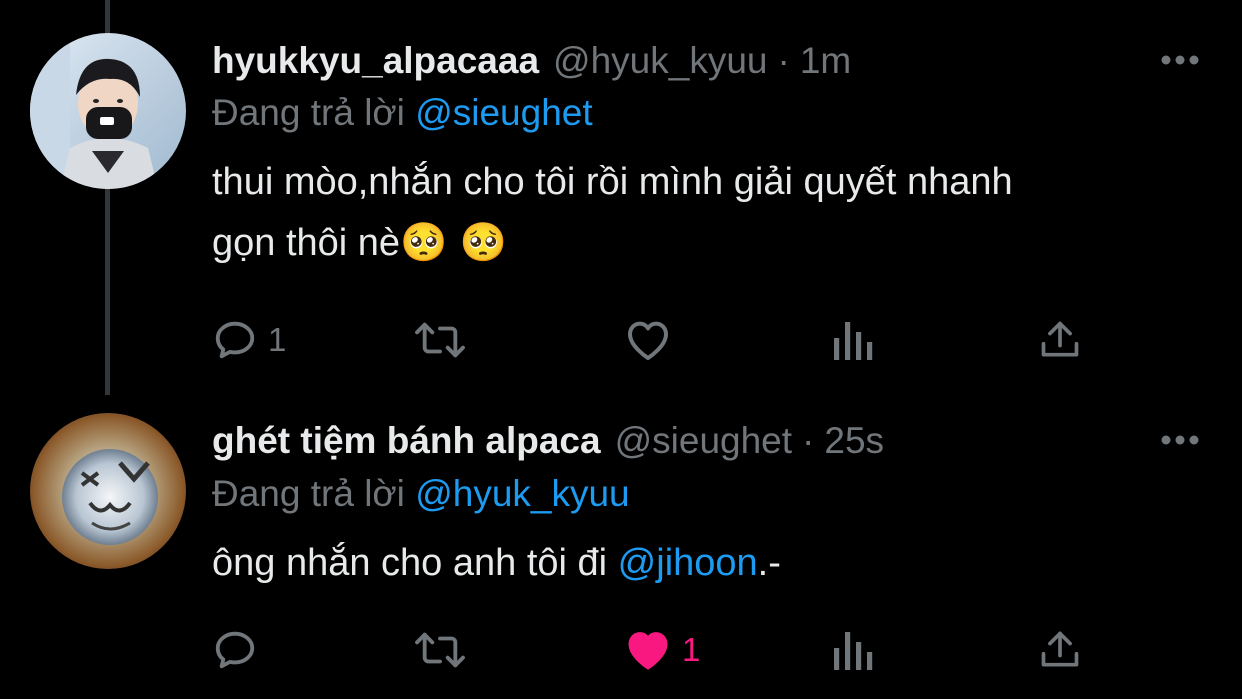  I want to click on tweet-text-fragment: ông nhắn cho anh tôi đi, so click(415, 563).